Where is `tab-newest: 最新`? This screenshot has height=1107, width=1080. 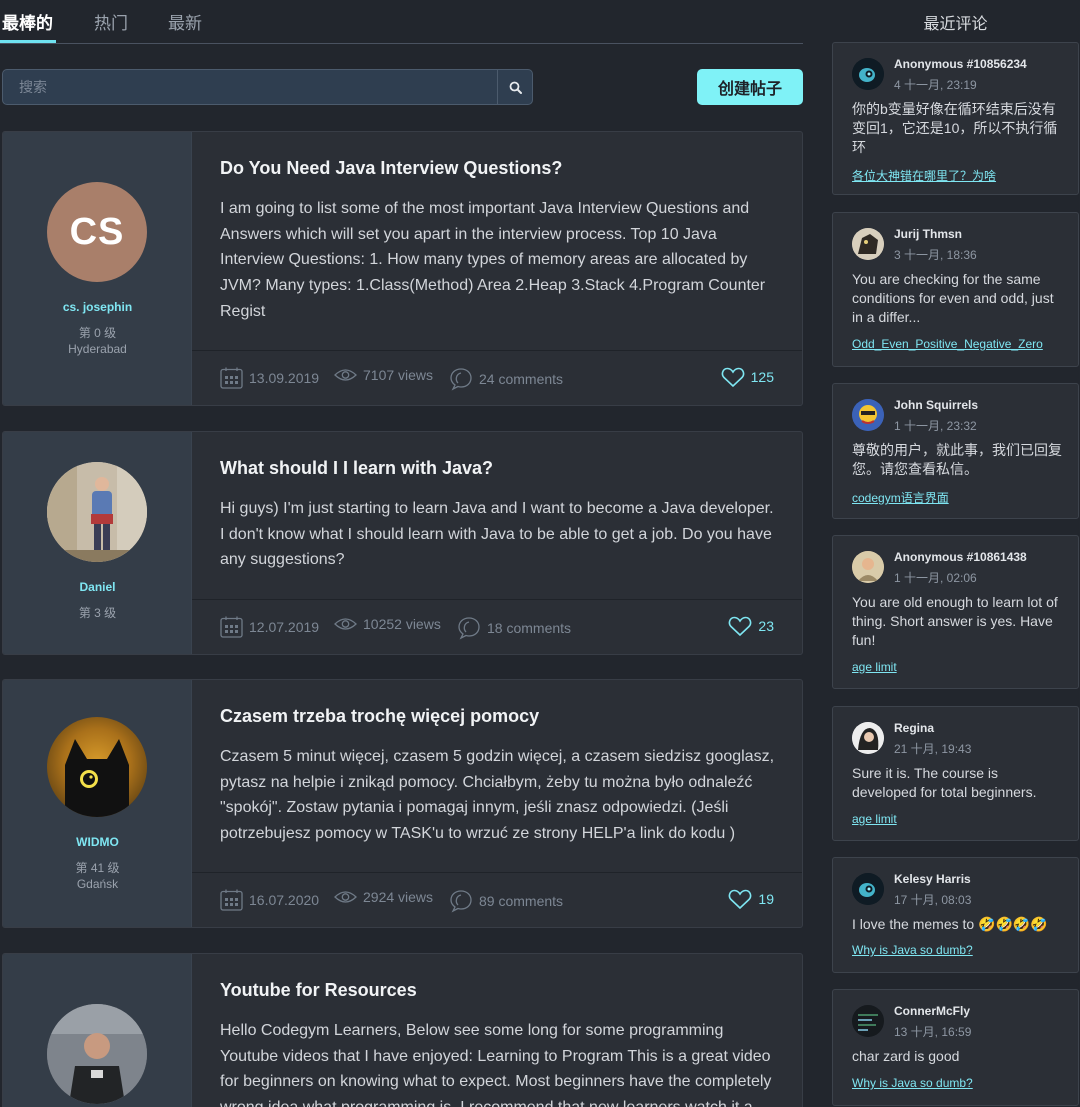
tab-newest: 最新 is located at coordinates (185, 21).